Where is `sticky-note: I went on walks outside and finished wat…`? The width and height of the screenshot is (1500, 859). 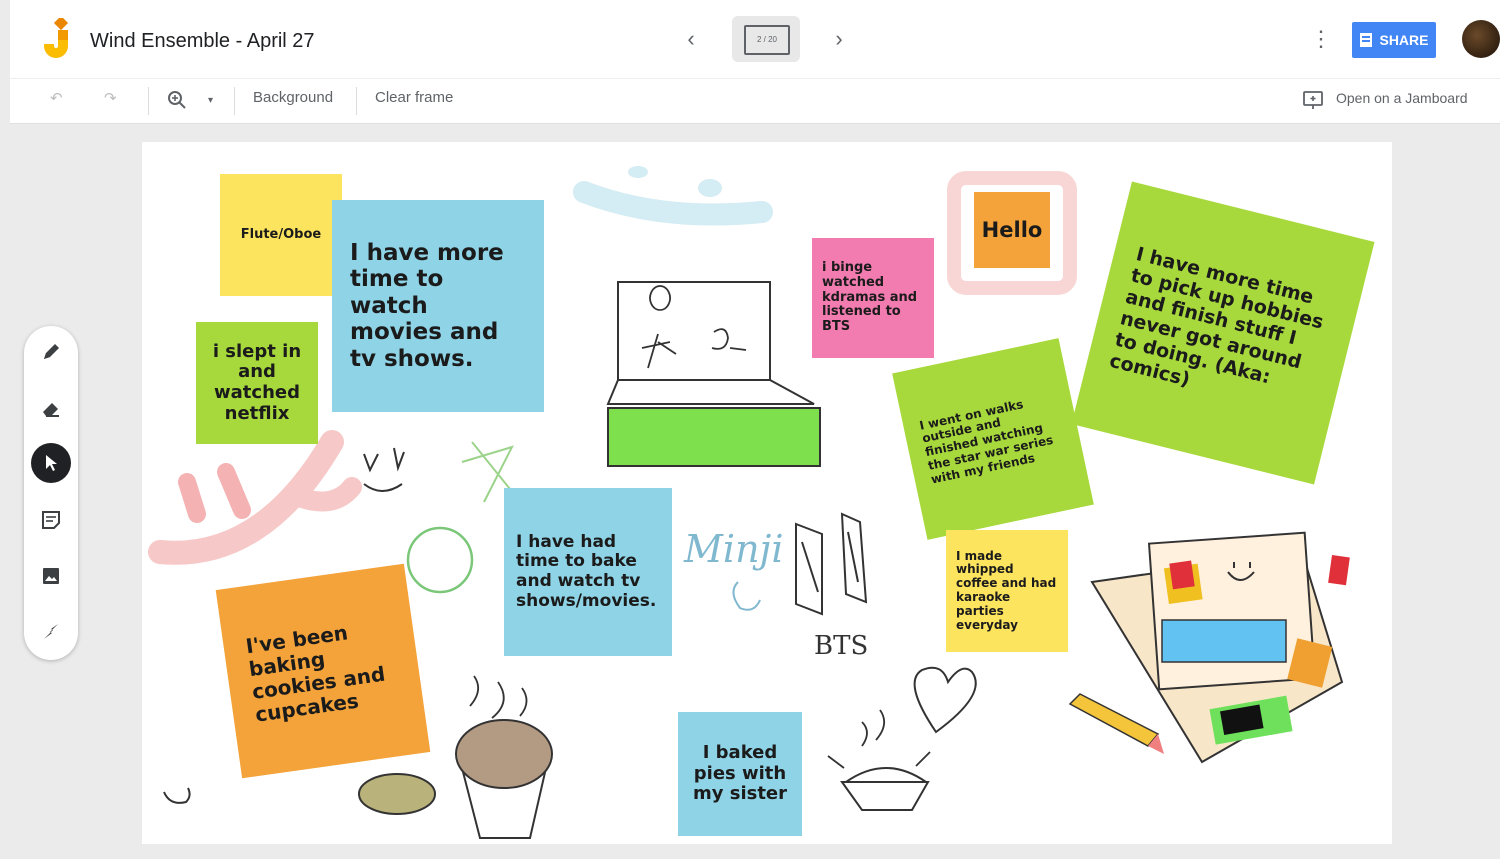
sticky-note: I went on walks outside and finished wat… is located at coordinates (993, 439).